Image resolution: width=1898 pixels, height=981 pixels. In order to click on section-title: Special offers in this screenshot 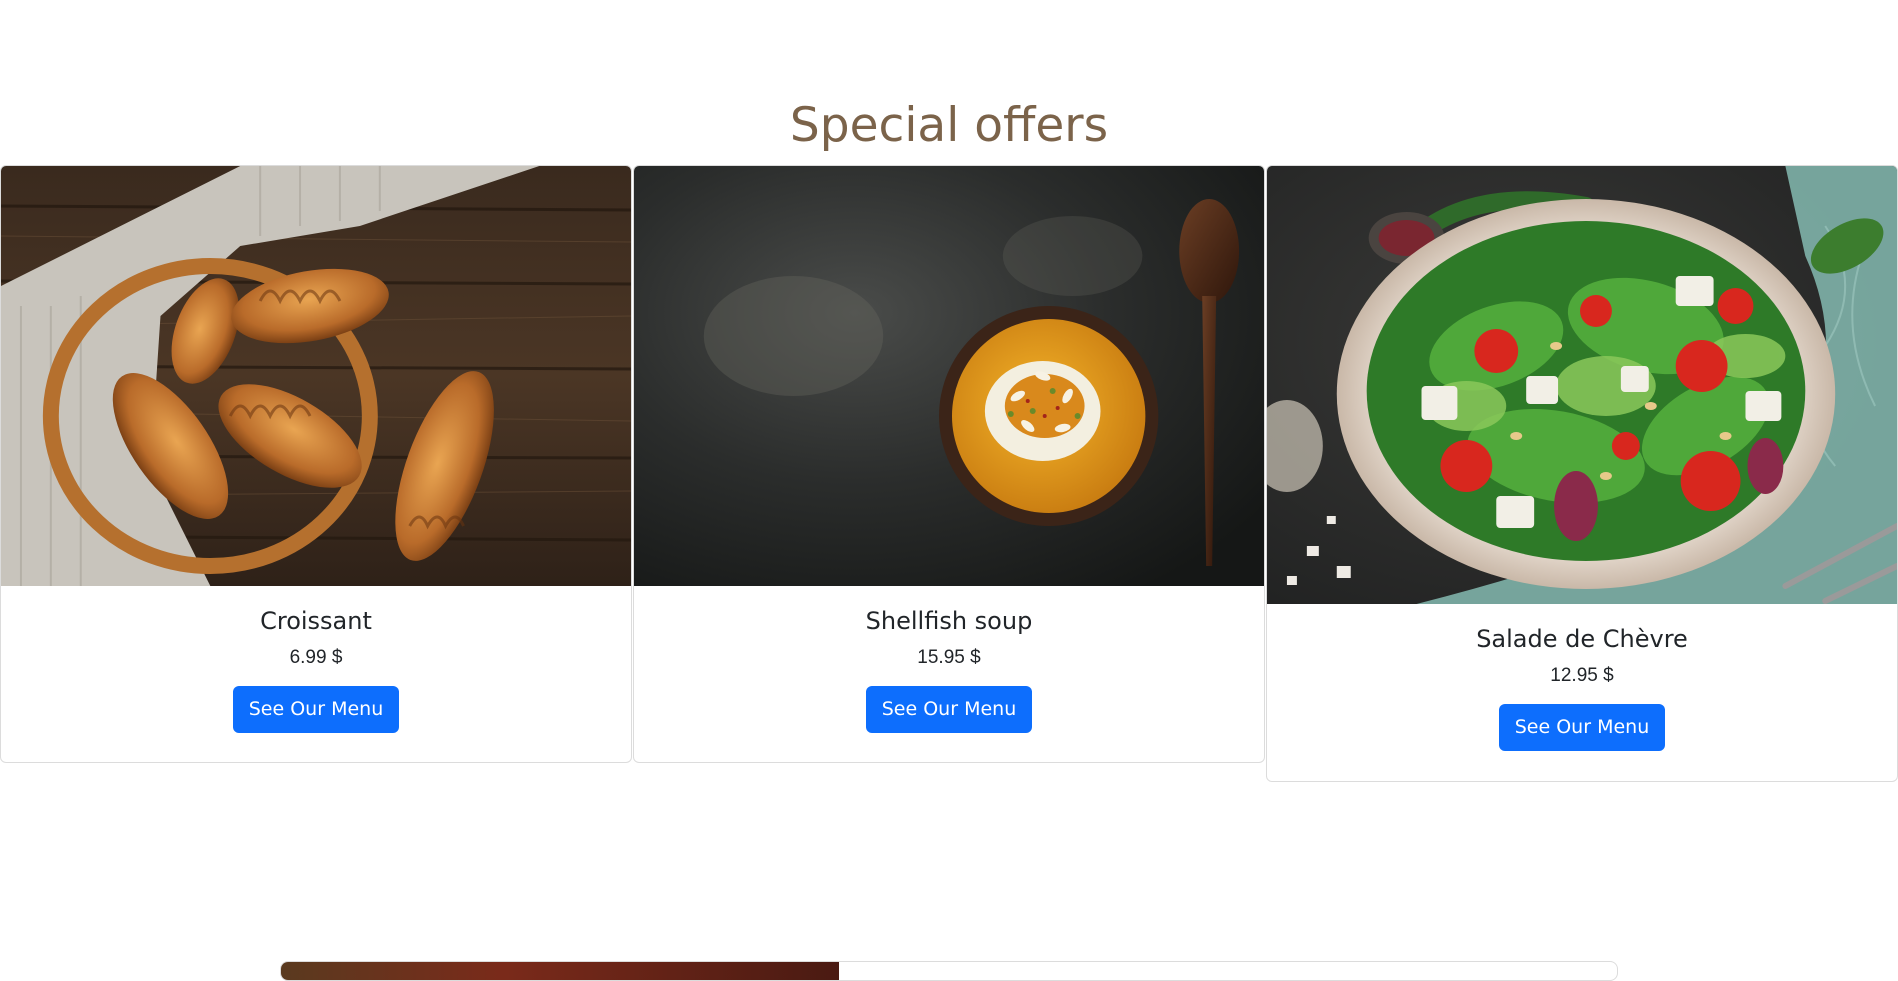, I will do `click(949, 125)`.